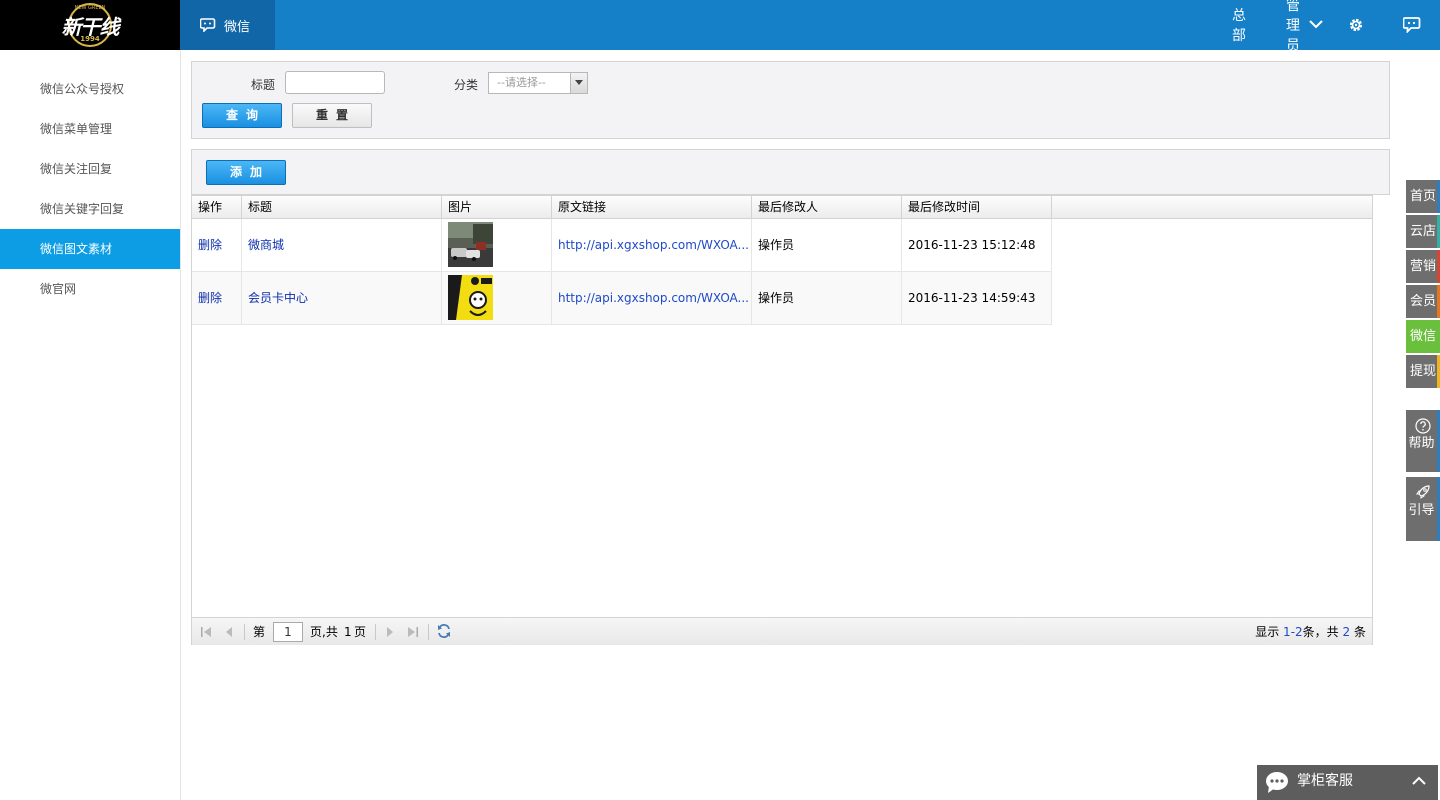 This screenshot has width=1440, height=800. What do you see at coordinates (790, 172) in the screenshot?
I see `grid-toolbar: 添加` at bounding box center [790, 172].